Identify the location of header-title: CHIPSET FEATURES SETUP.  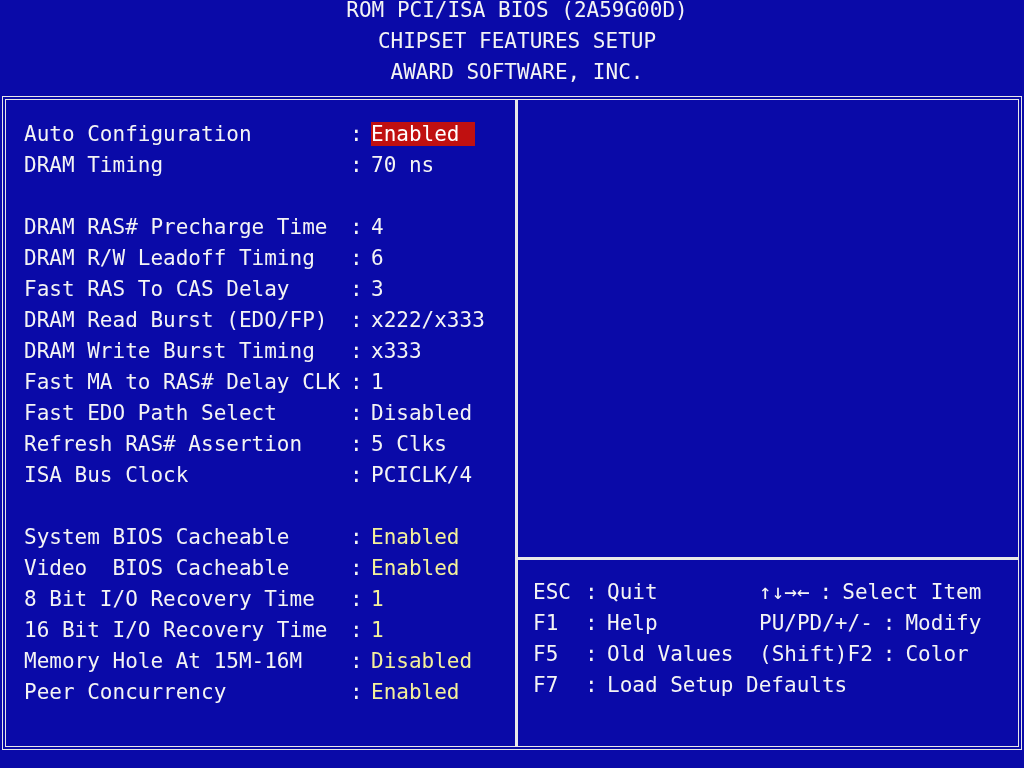
(517, 41).